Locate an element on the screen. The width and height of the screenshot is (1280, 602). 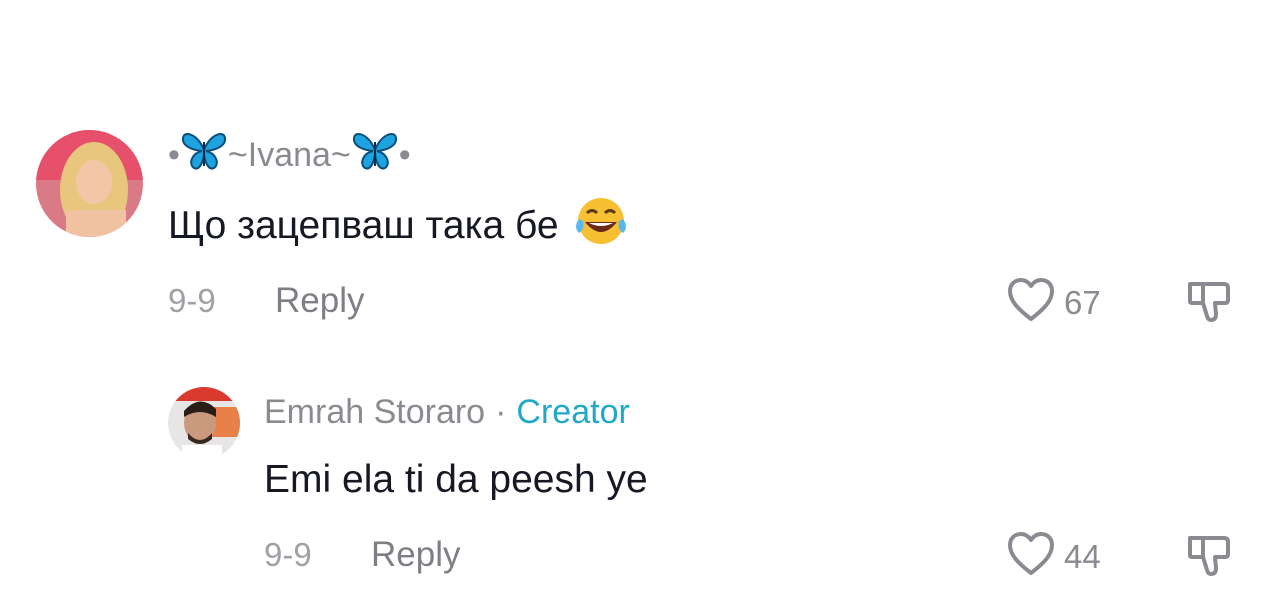
comment-text: Що зацепваш така бе is located at coordinates (398, 225).